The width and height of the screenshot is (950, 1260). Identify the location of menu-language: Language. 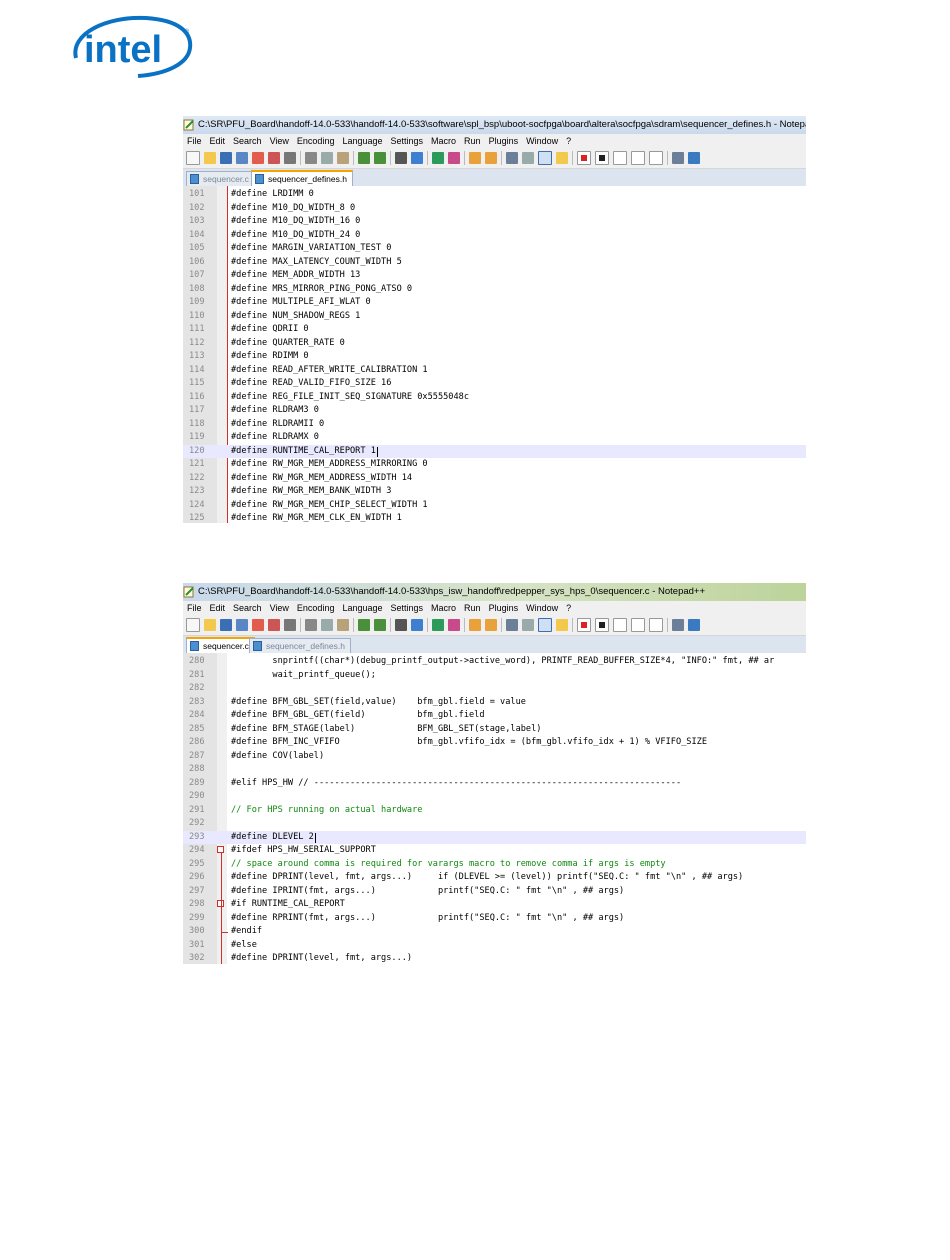
(362, 608).